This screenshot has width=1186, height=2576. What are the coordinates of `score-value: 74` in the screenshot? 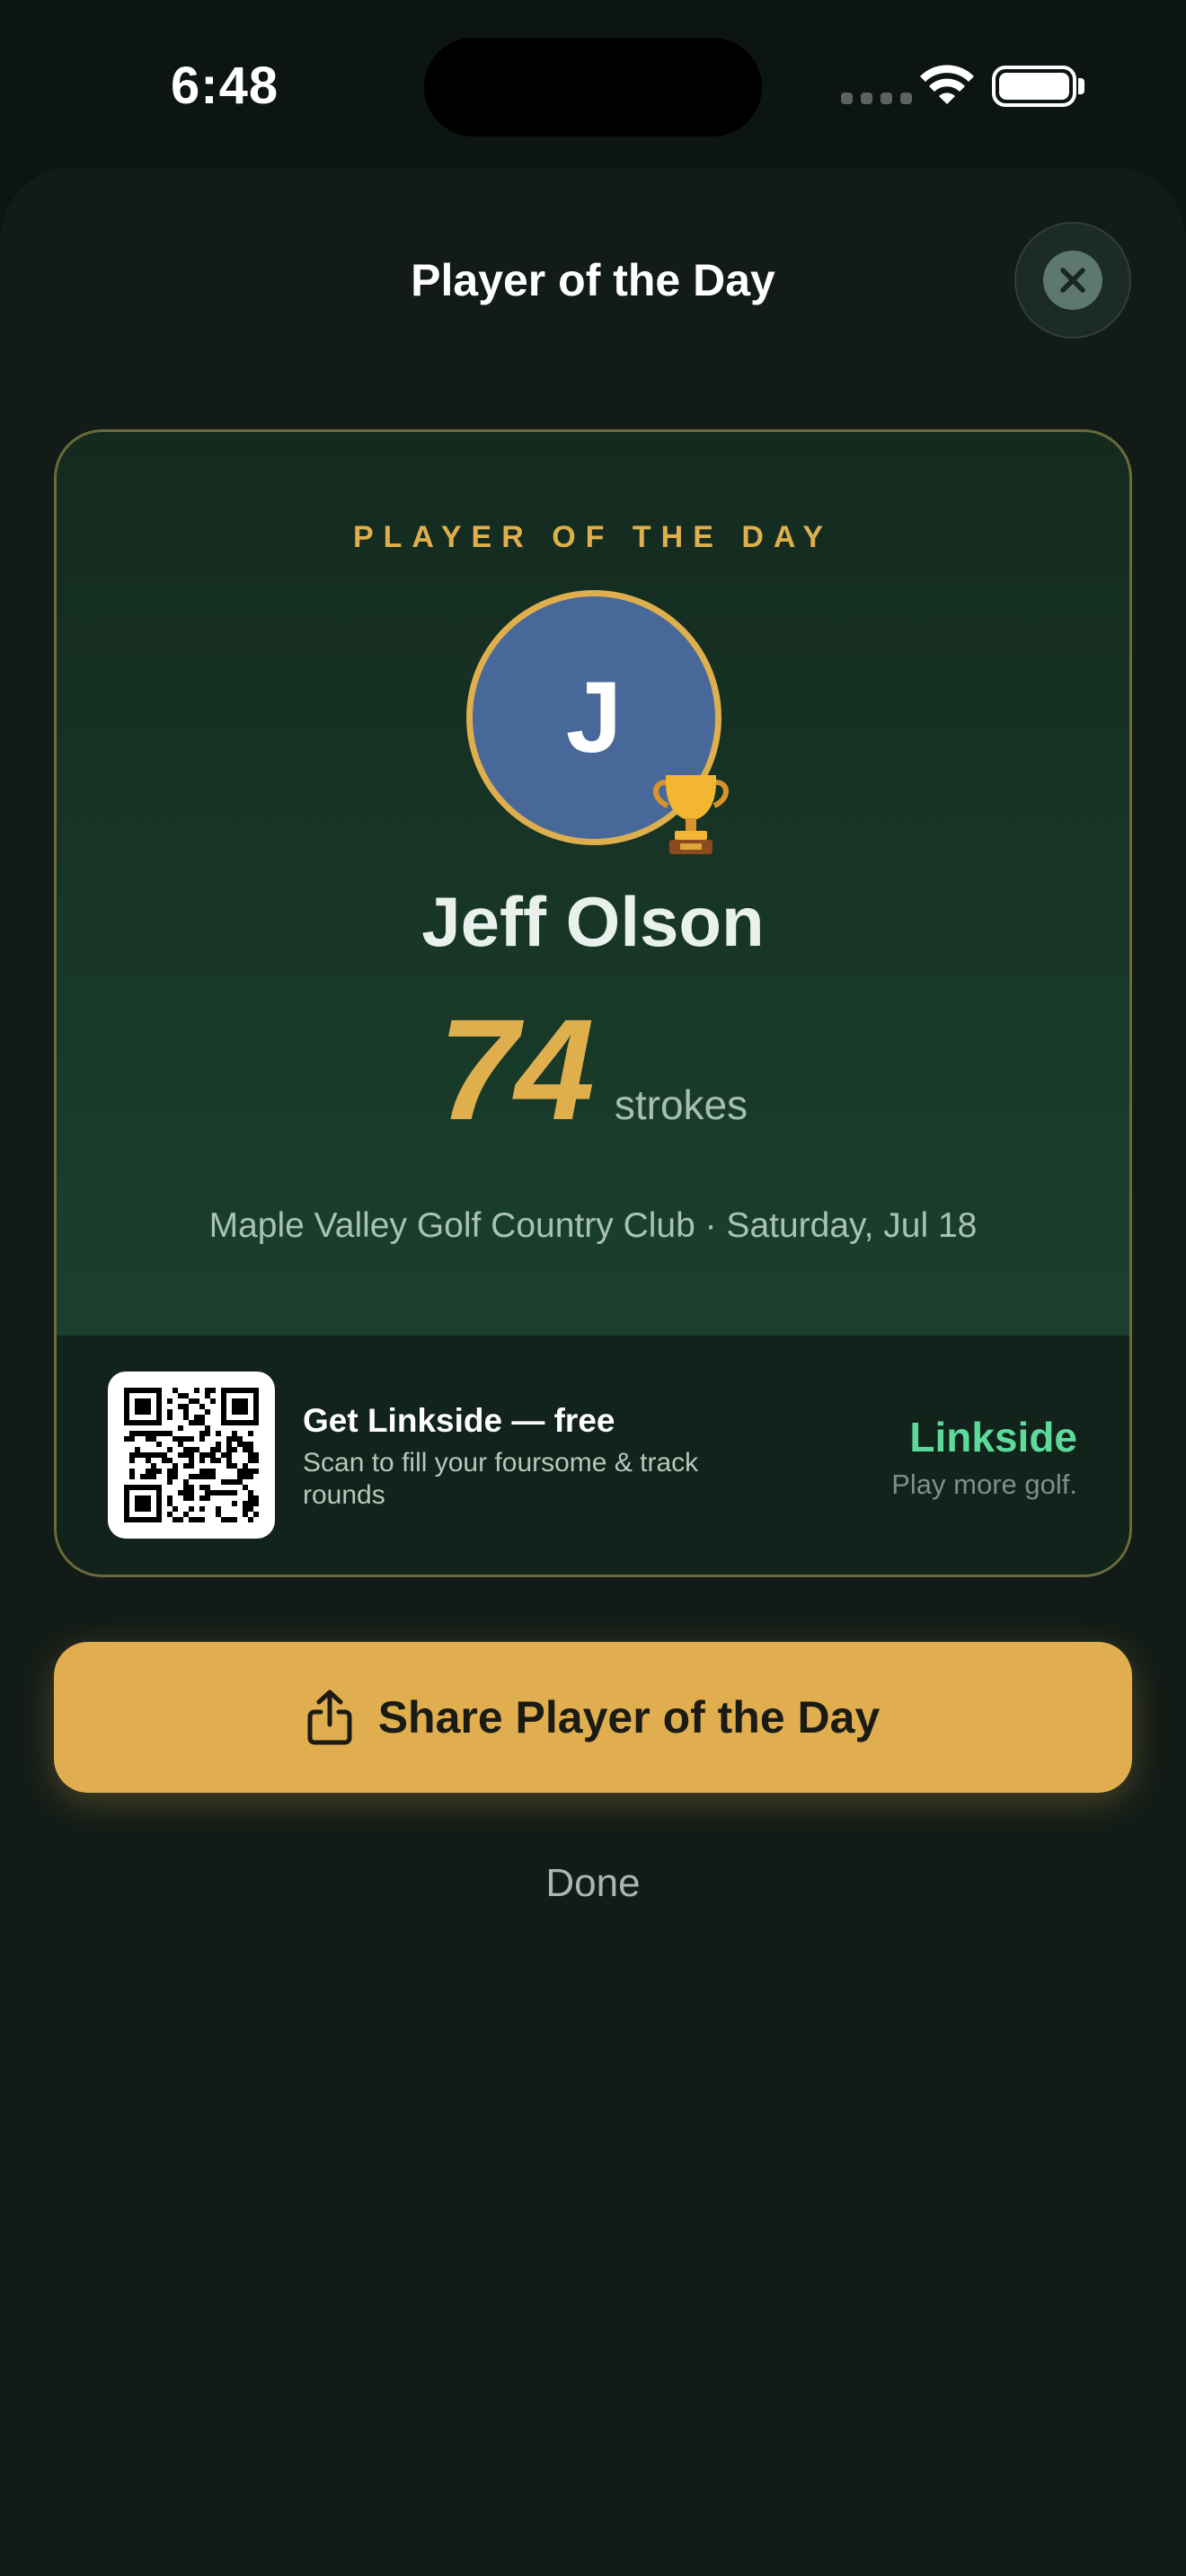 It's located at (516, 1069).